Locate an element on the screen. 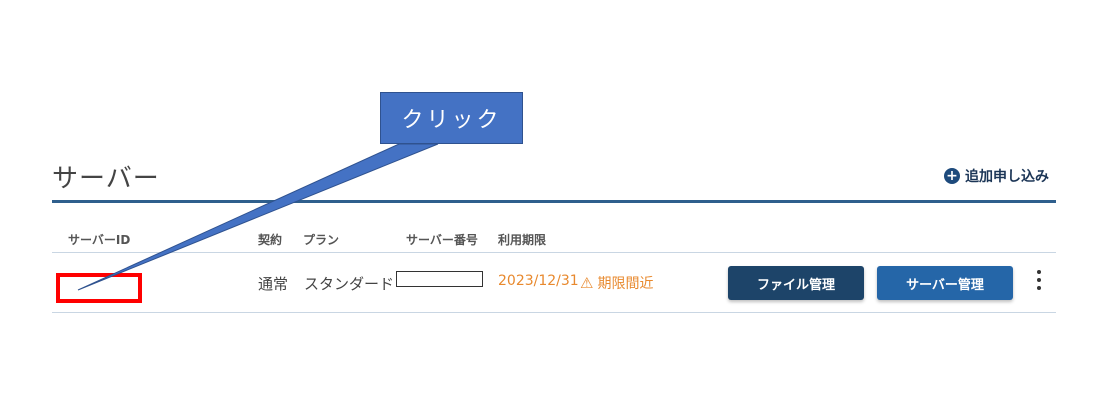  section-title: サーバー is located at coordinates (106, 179).